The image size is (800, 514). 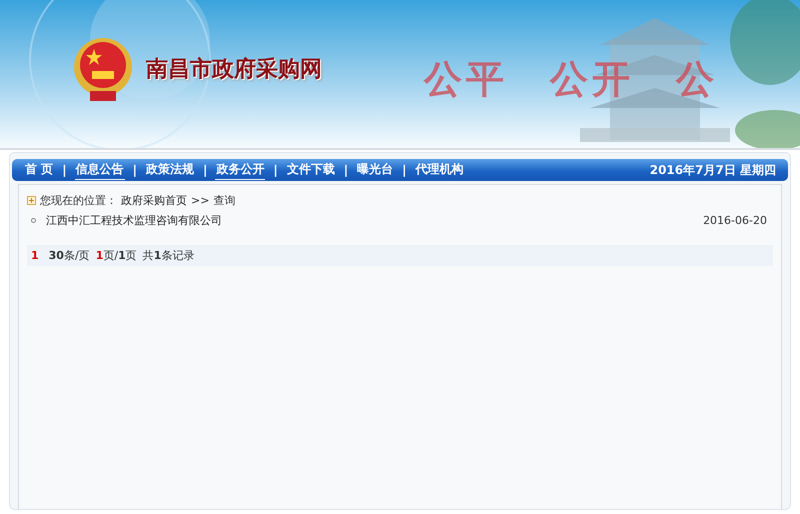 What do you see at coordinates (35, 255) in the screenshot?
I see `page-link: 1` at bounding box center [35, 255].